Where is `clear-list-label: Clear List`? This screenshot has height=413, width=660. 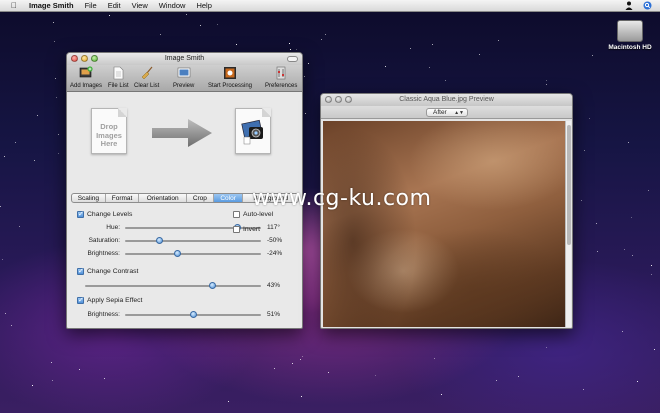 clear-list-label: Clear List is located at coordinates (147, 86).